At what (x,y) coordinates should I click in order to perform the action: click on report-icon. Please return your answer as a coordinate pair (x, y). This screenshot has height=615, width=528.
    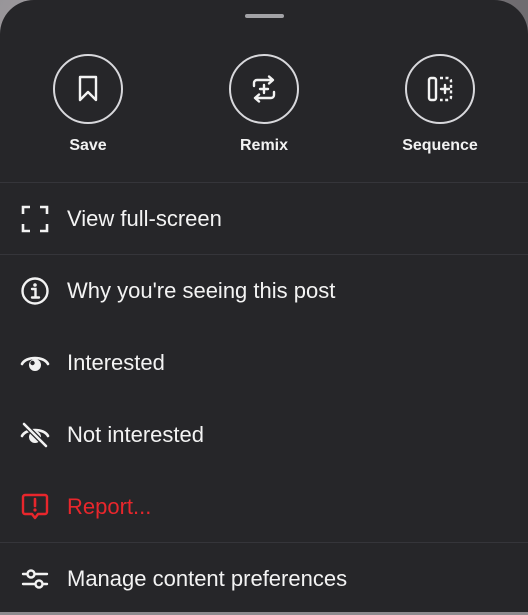
    Looking at the image, I should click on (35, 507).